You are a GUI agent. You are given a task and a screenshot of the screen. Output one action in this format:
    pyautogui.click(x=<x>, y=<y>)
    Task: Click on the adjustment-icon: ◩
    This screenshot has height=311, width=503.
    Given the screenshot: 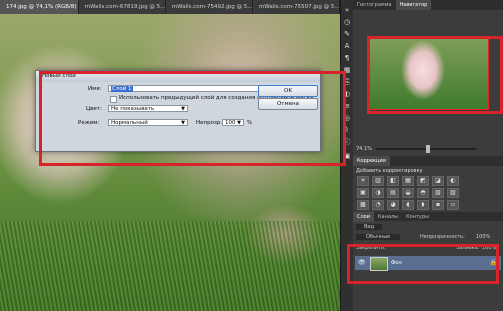 What is the action you would take?
    pyautogui.click(x=423, y=181)
    